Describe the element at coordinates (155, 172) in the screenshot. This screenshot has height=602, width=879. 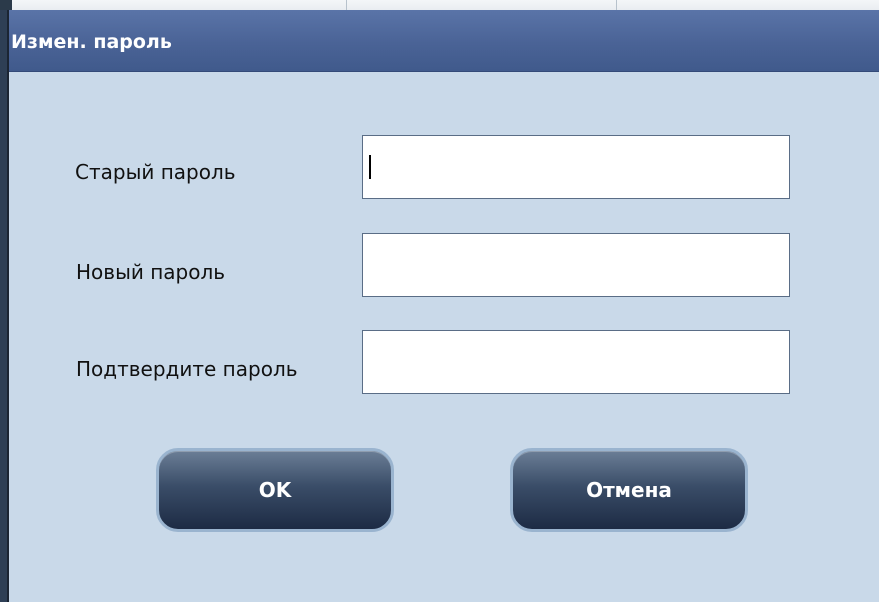
I see `old-password-label: Старый пароль` at that location.